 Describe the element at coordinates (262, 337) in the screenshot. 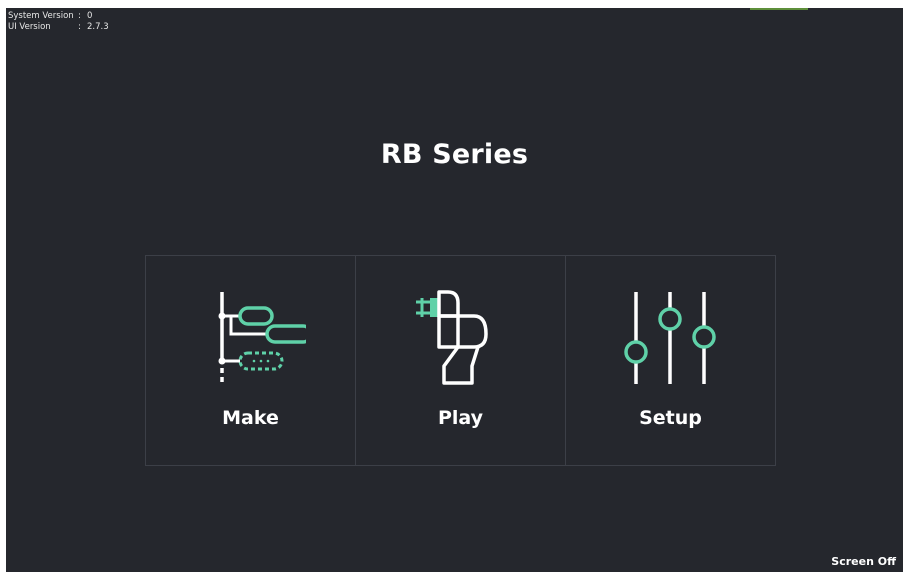

I see `program-tree-icon` at that location.